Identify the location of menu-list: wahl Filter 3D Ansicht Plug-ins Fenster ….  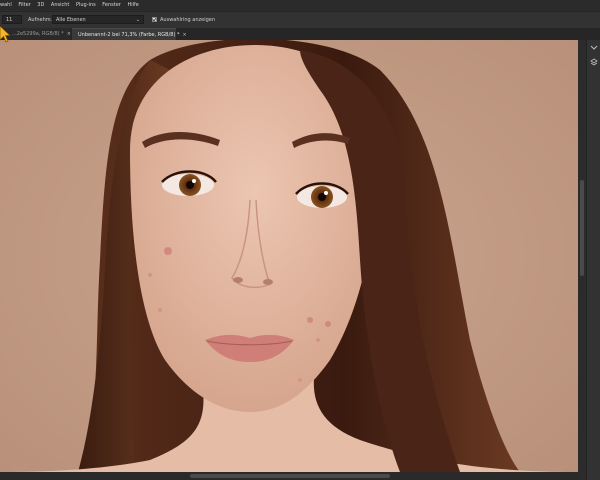
(72, 5).